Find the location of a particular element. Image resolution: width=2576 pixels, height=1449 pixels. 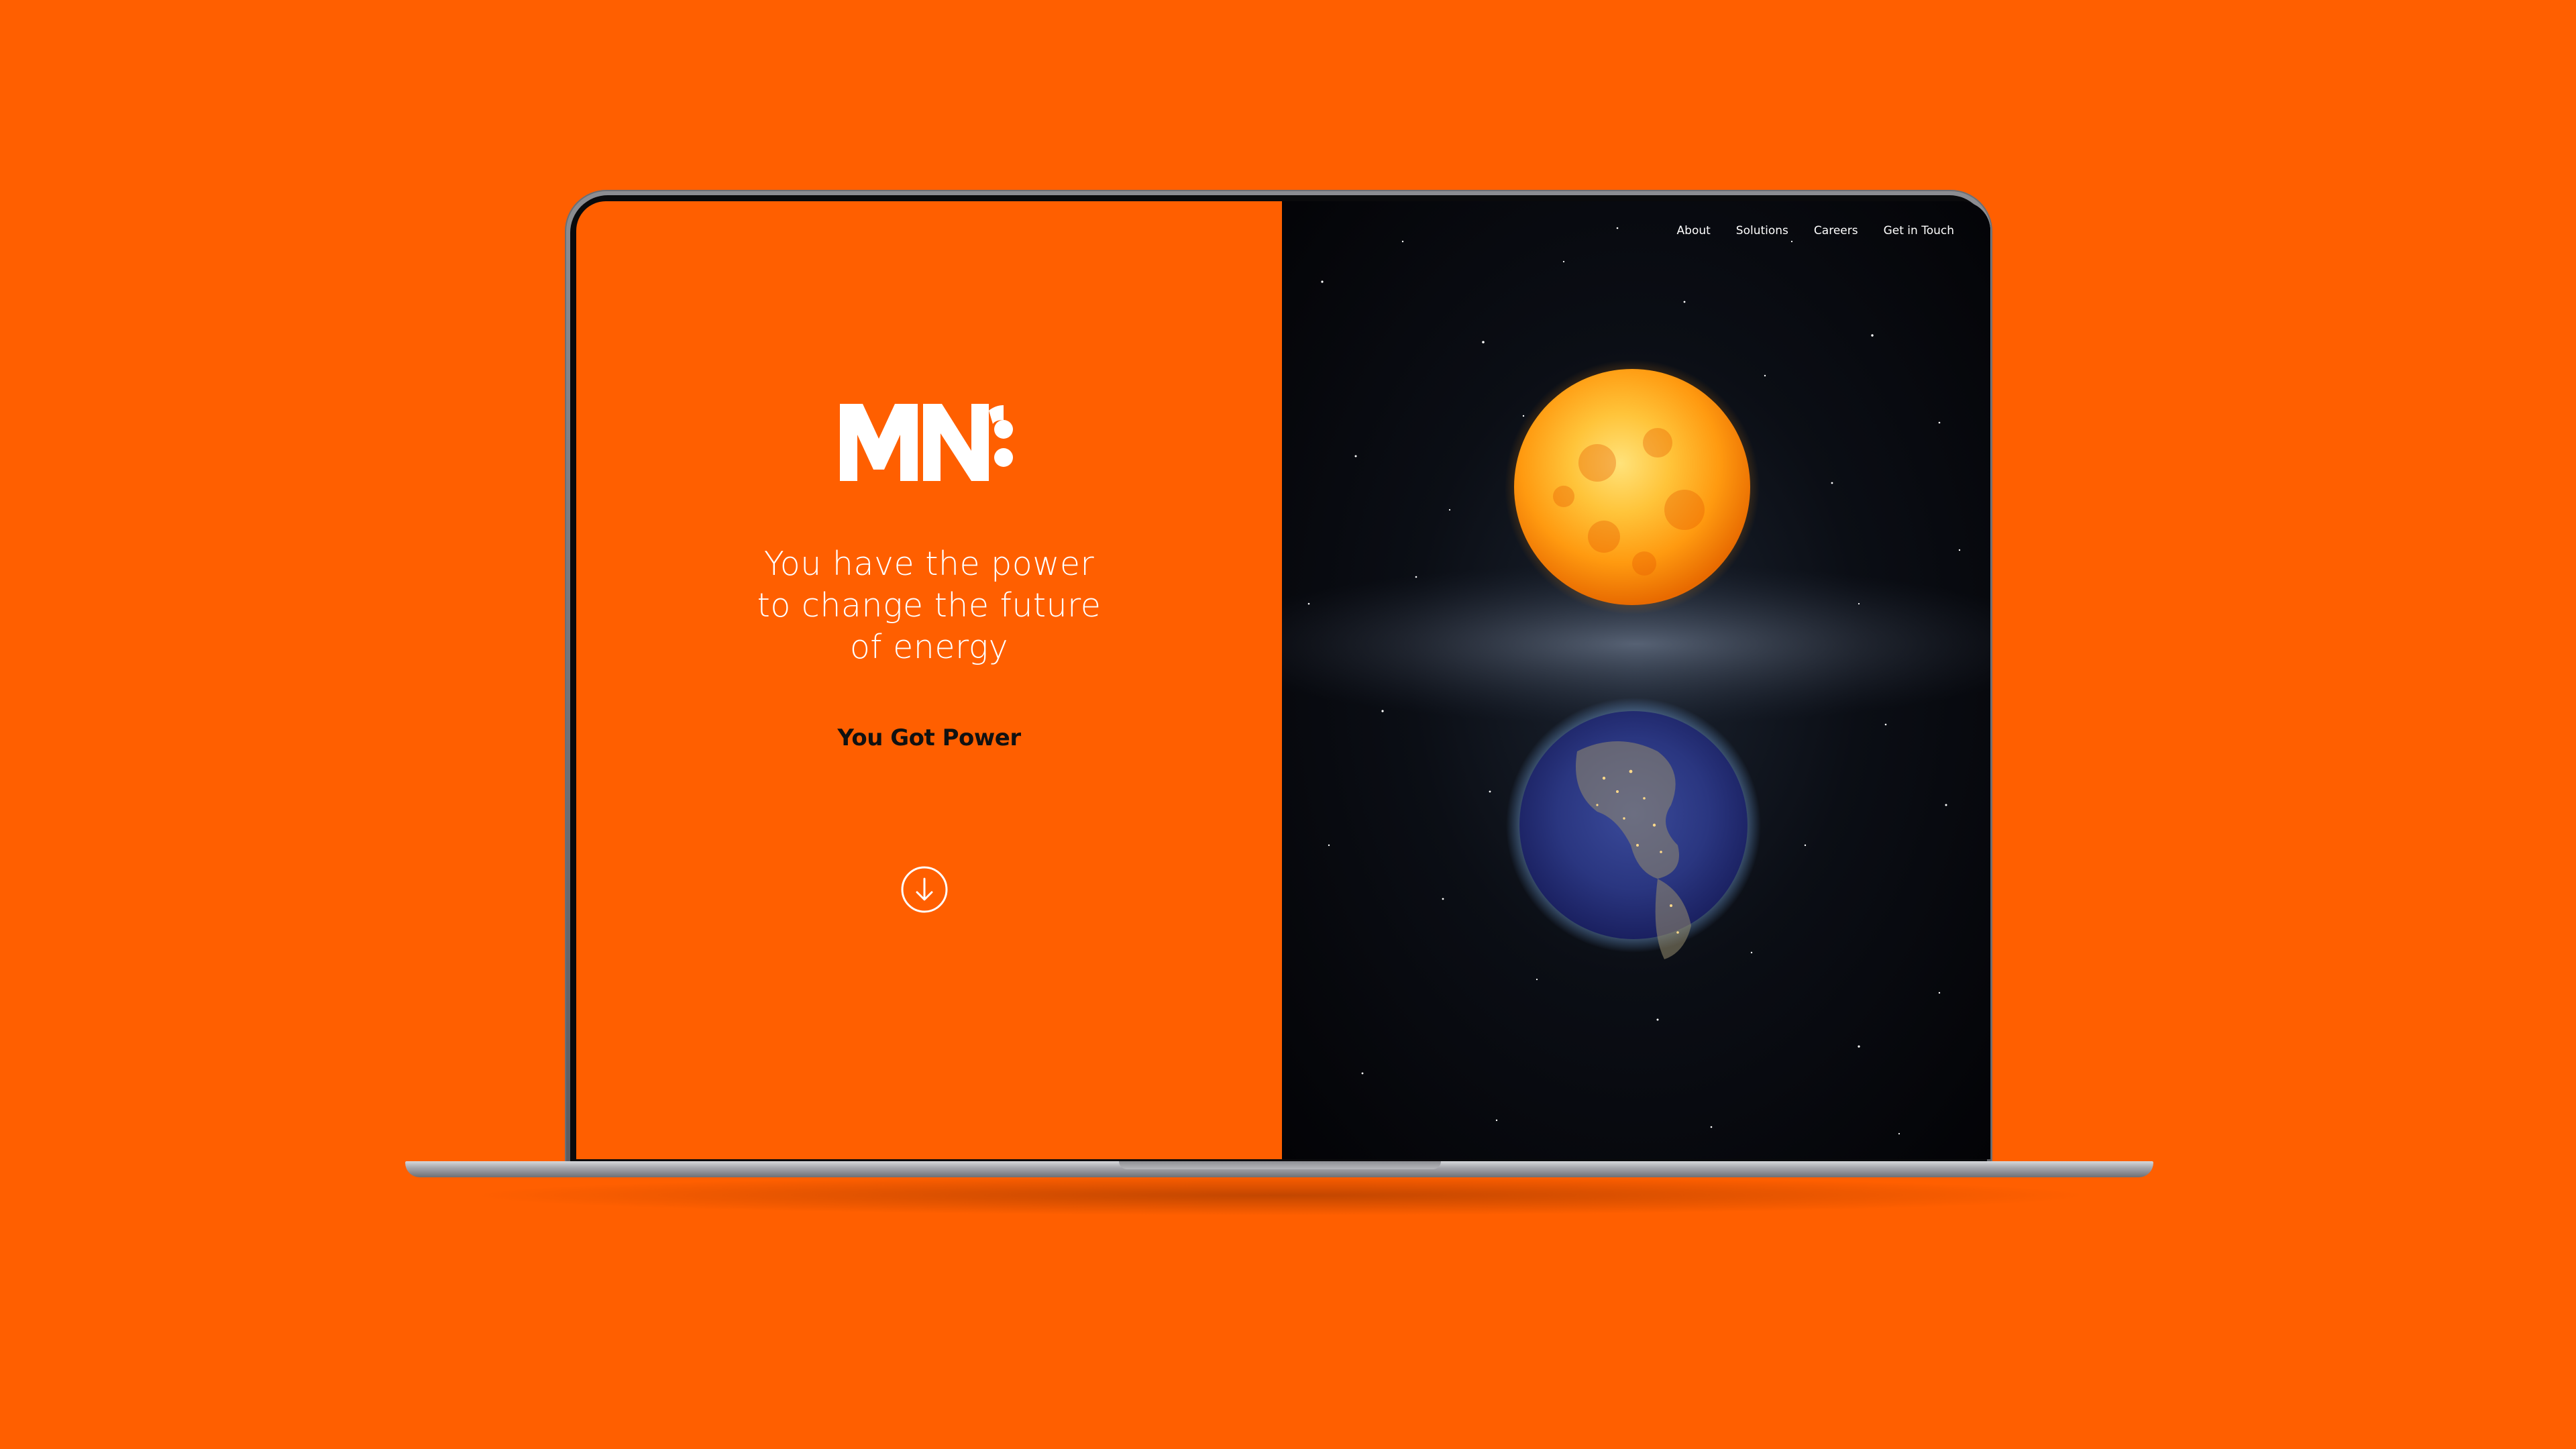

mn8-logo is located at coordinates (927, 442).